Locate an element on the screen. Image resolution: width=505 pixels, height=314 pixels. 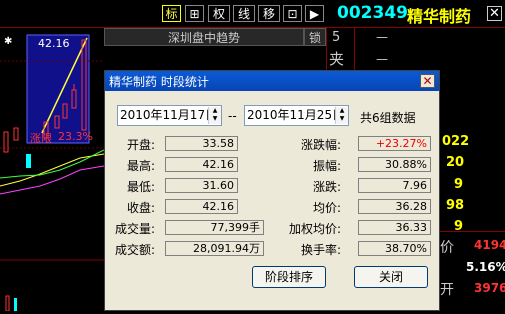
open-value: 3976 is located at coordinates (489, 288).